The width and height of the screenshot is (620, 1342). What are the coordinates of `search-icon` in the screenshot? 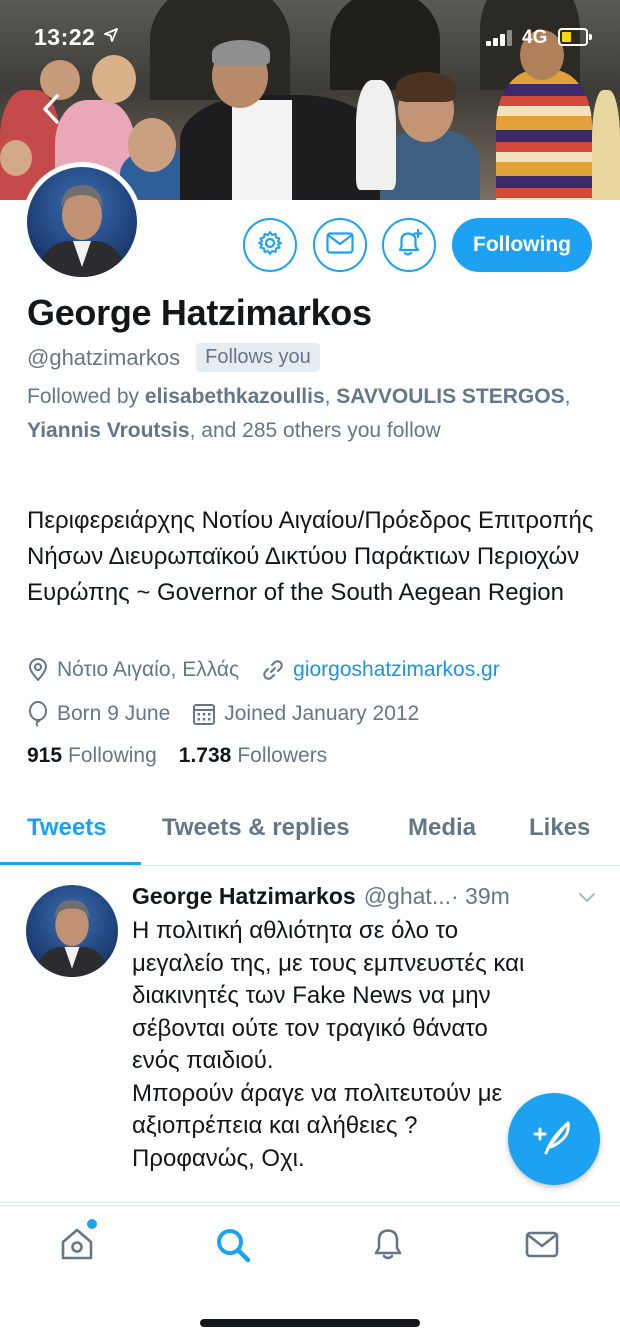 It's located at (233, 1247).